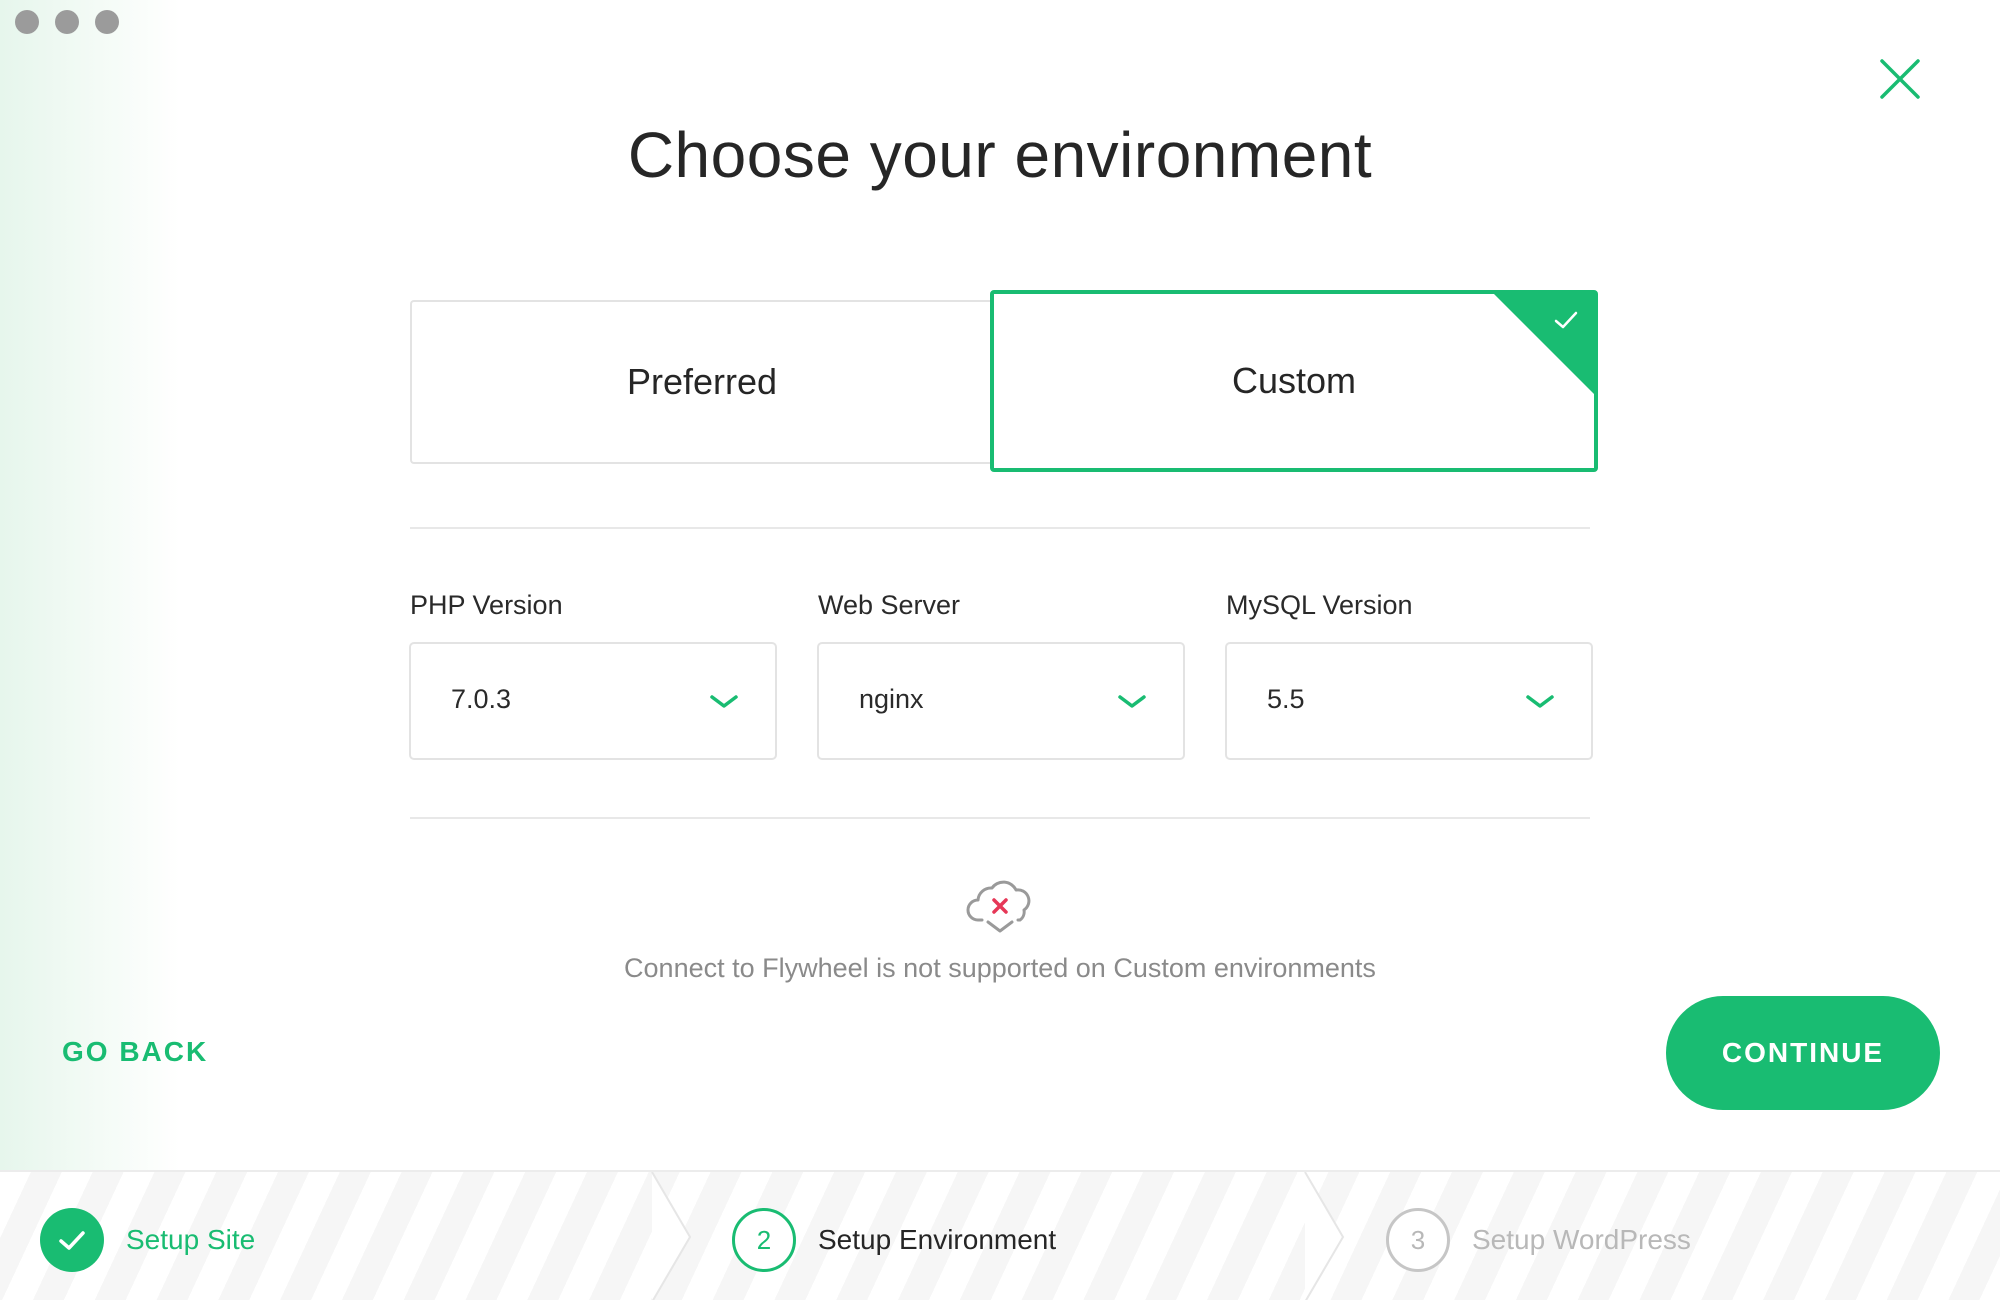 This screenshot has height=1300, width=2000. I want to click on continue-button-label: CONTINUE, so click(1803, 1052).